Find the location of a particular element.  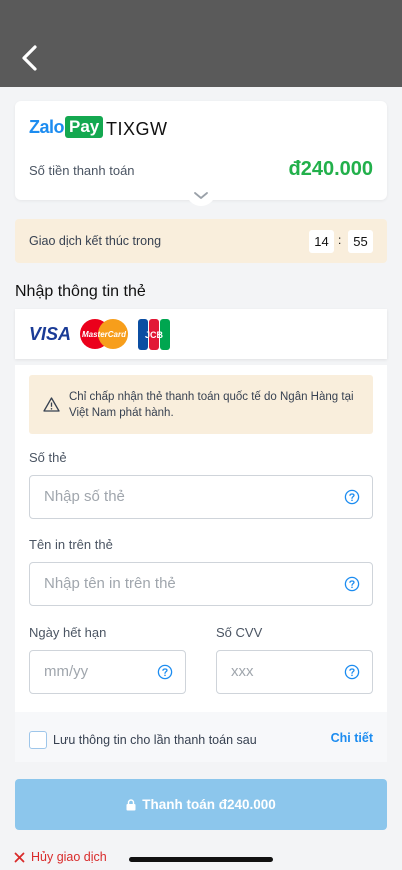

card-brands: VISA MasterCard JCB is located at coordinates (201, 334).